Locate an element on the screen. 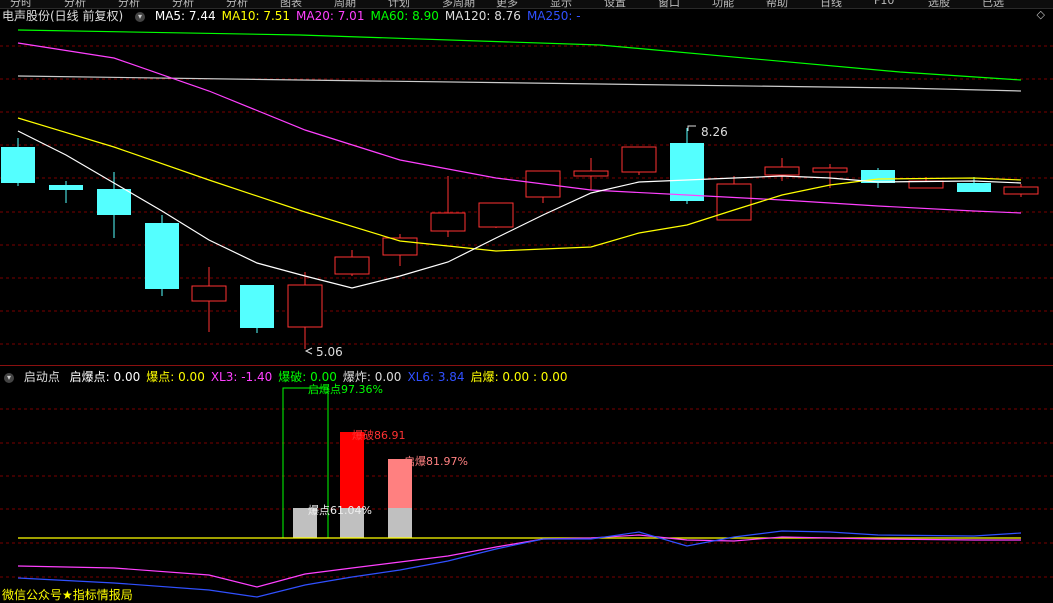 The height and width of the screenshot is (603, 1053). high-marker is located at coordinates (691, 128).